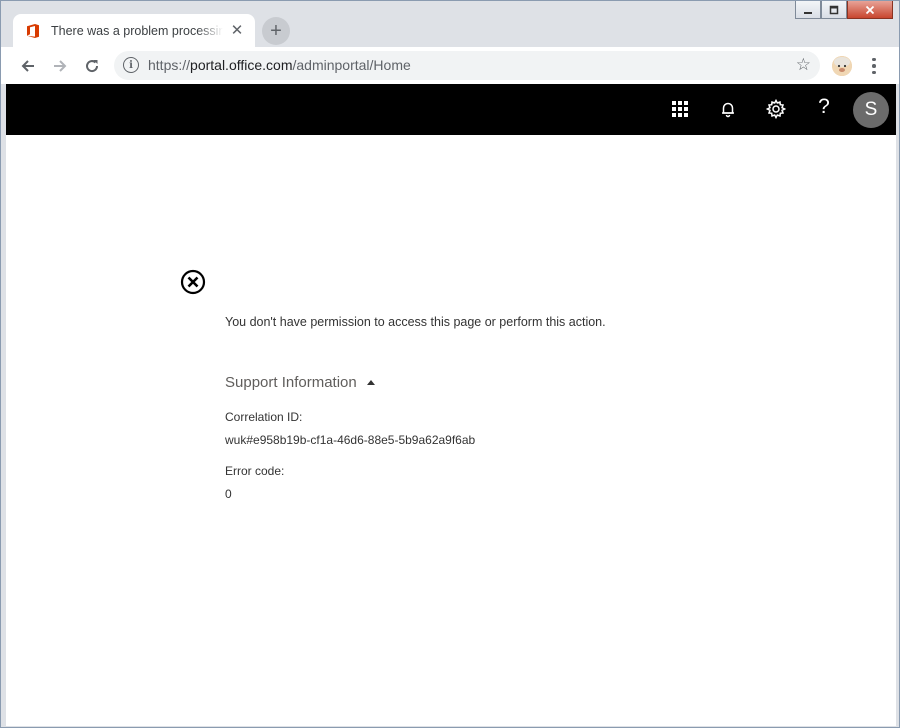 The image size is (900, 728). I want to click on reload-icon, so click(92, 66).